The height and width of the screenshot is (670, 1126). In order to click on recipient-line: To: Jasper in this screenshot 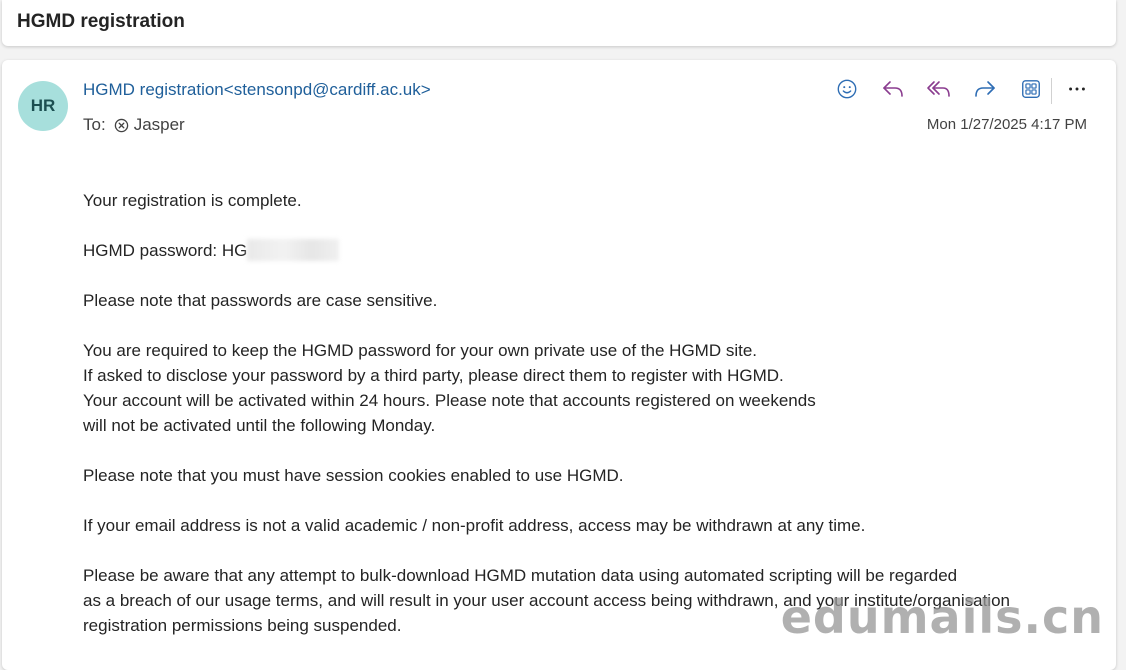, I will do `click(134, 125)`.